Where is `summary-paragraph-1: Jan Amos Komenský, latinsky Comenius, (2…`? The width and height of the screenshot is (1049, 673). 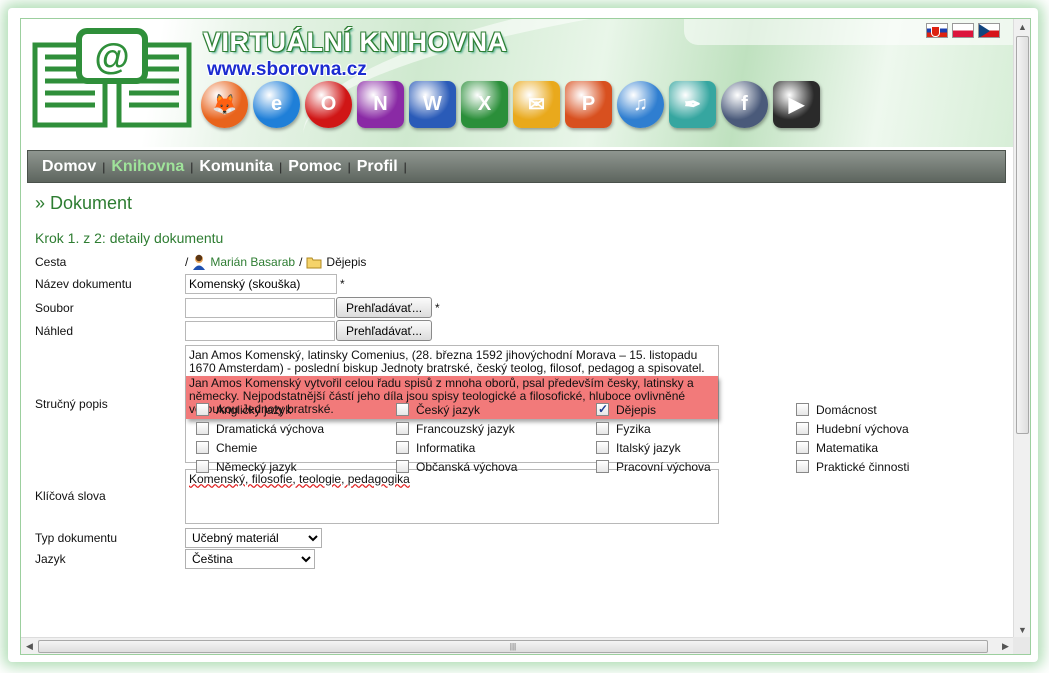
summary-paragraph-1: Jan Amos Komenský, latinsky Comenius, (2… is located at coordinates (447, 361).